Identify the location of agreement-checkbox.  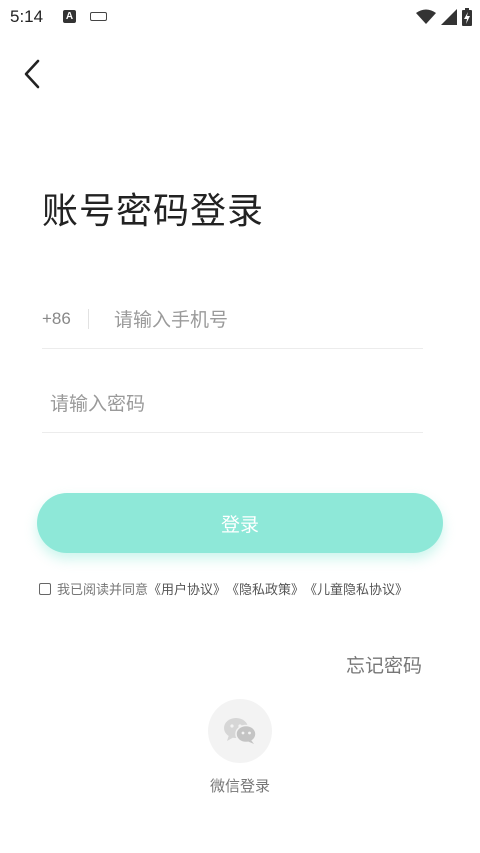
(45, 588).